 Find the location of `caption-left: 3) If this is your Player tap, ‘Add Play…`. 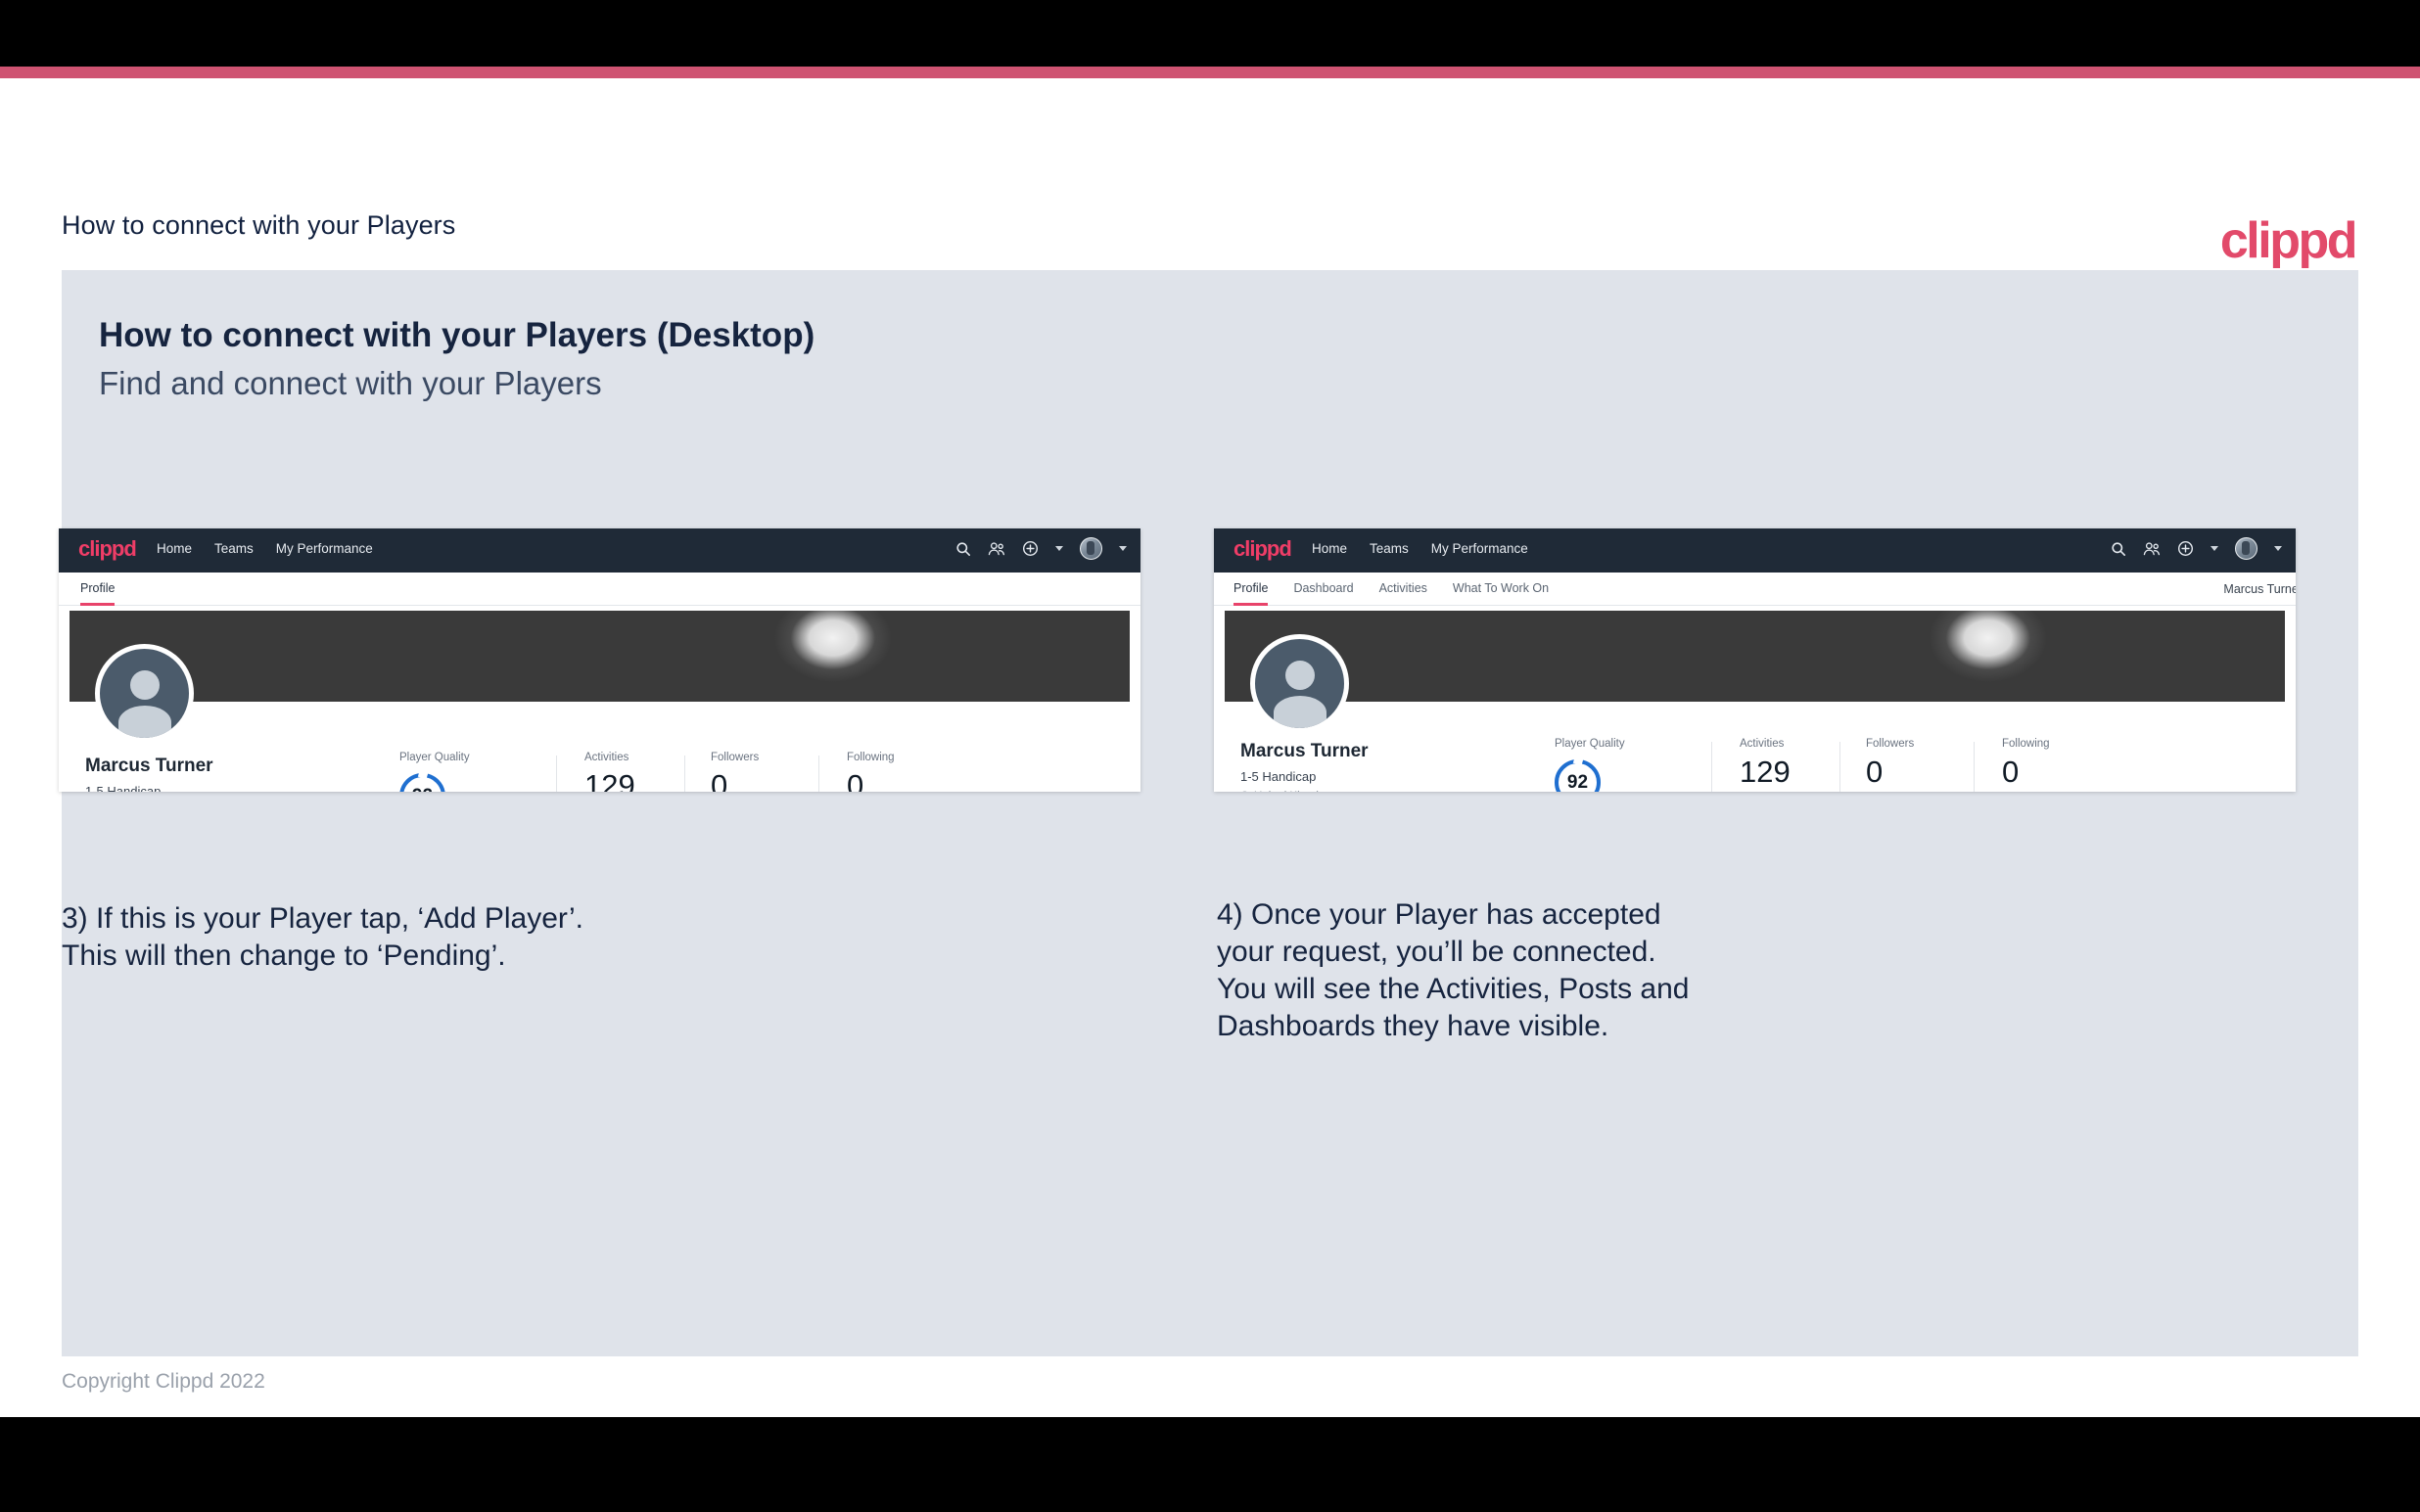

caption-left: 3) If this is your Player tap, ‘Add Play… is located at coordinates (322, 937).